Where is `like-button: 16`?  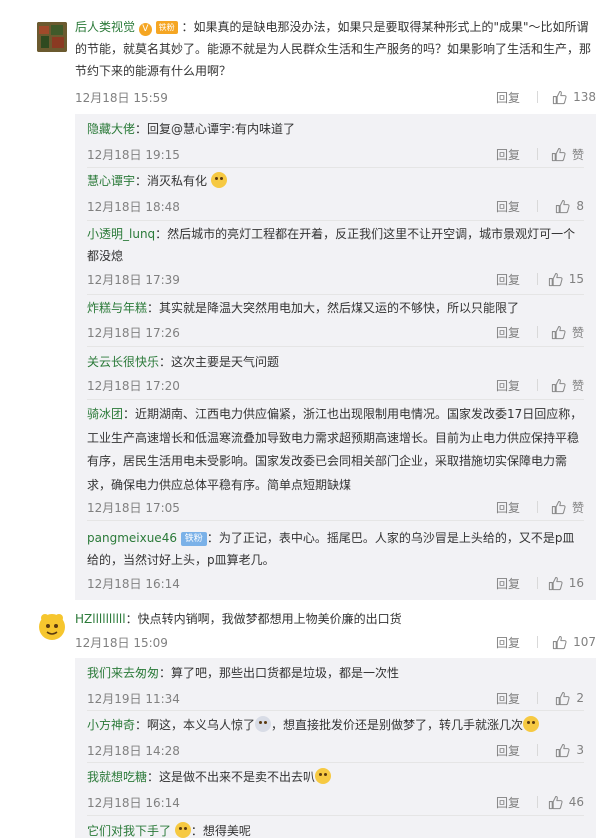 like-button: 16 is located at coordinates (566, 583).